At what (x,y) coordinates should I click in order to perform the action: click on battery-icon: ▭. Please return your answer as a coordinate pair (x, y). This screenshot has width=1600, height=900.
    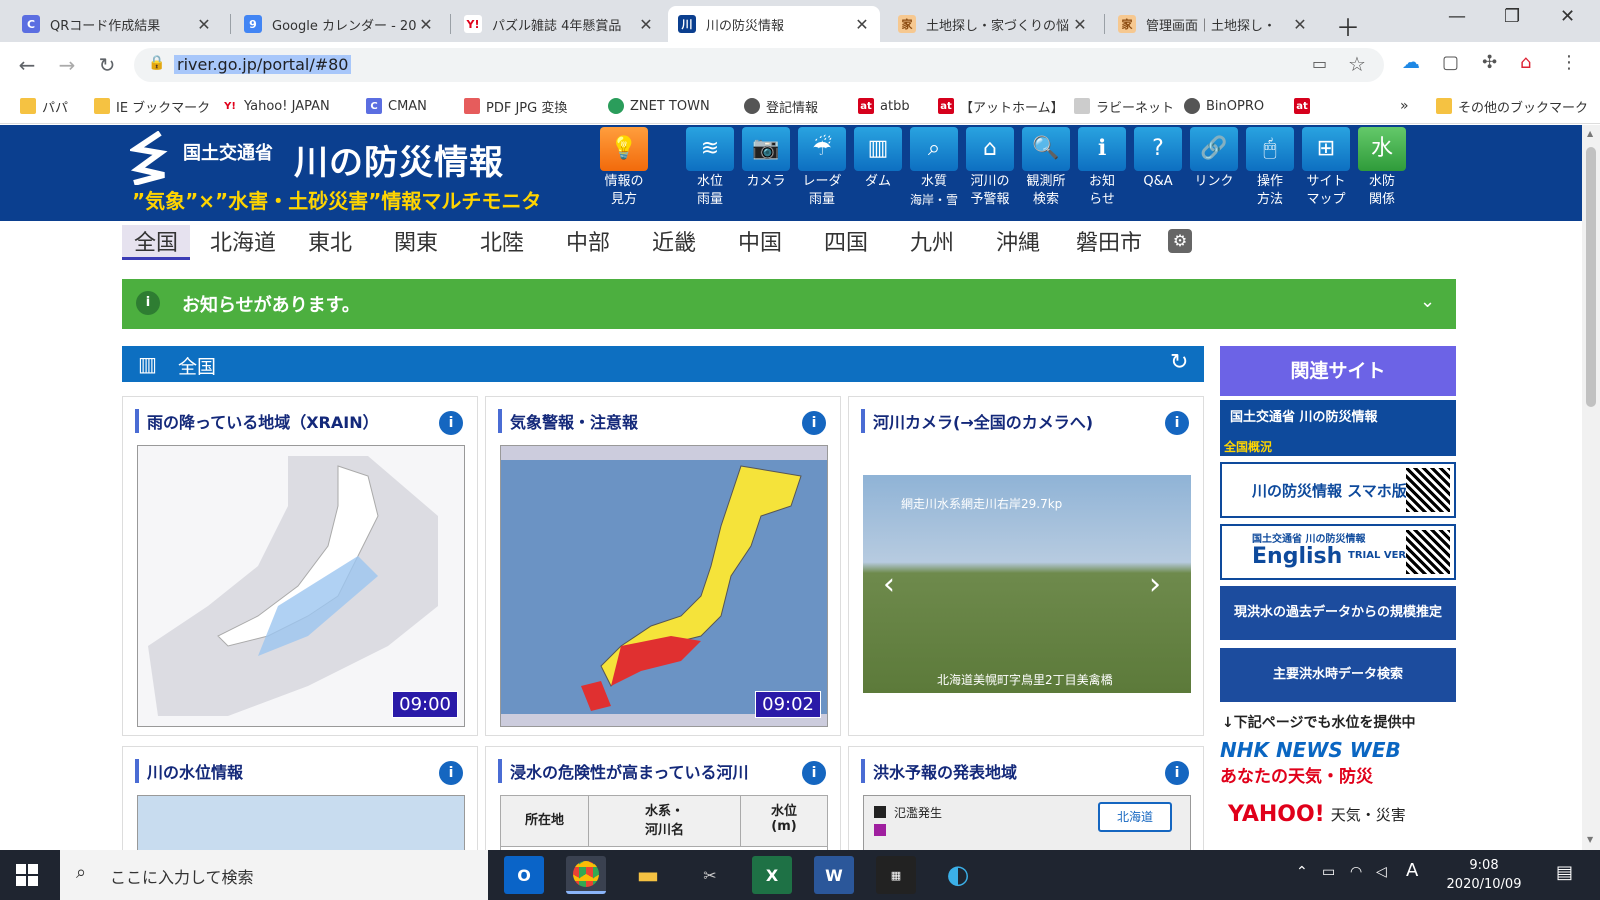
    Looking at the image, I should click on (1328, 872).